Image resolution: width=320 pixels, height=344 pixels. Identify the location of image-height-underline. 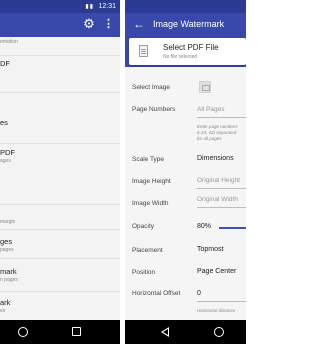
(221, 188).